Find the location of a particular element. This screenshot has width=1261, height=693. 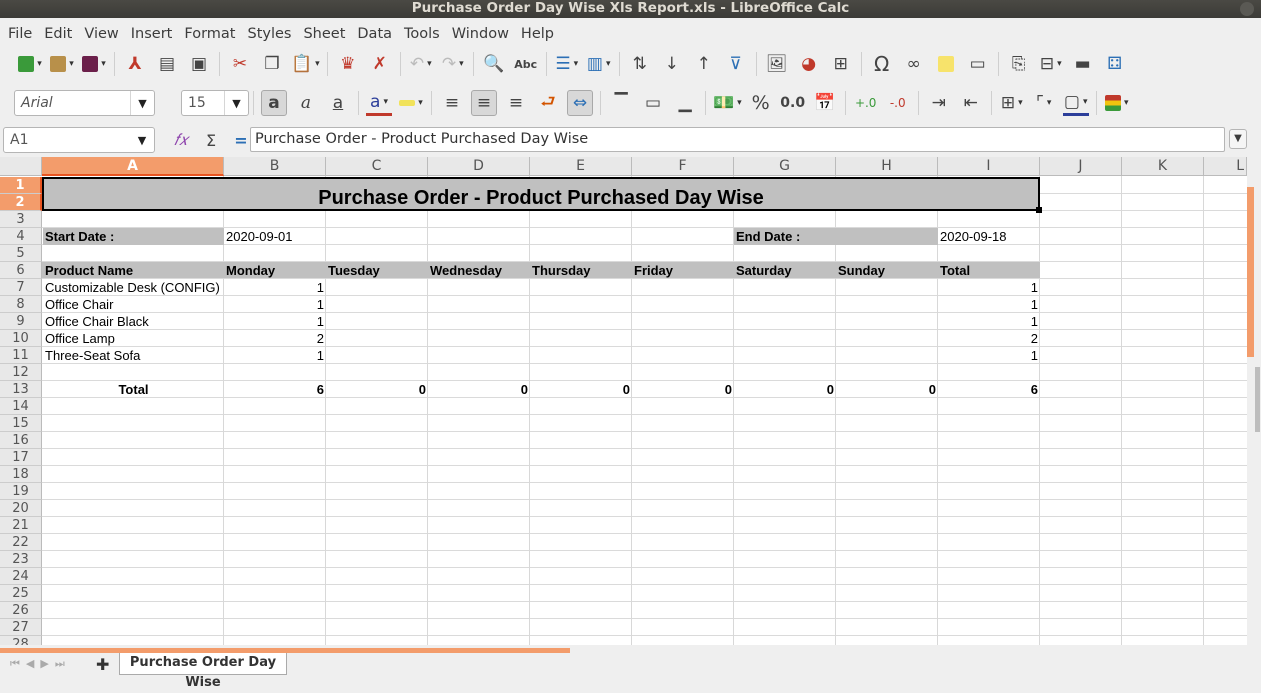

row-header-3: 3 is located at coordinates (21, 219).